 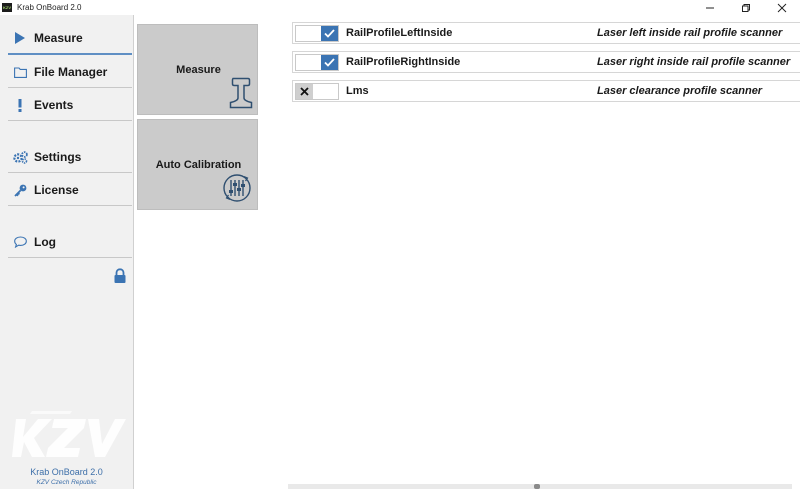 What do you see at coordinates (69, 434) in the screenshot?
I see `kzv-logo-icon` at bounding box center [69, 434].